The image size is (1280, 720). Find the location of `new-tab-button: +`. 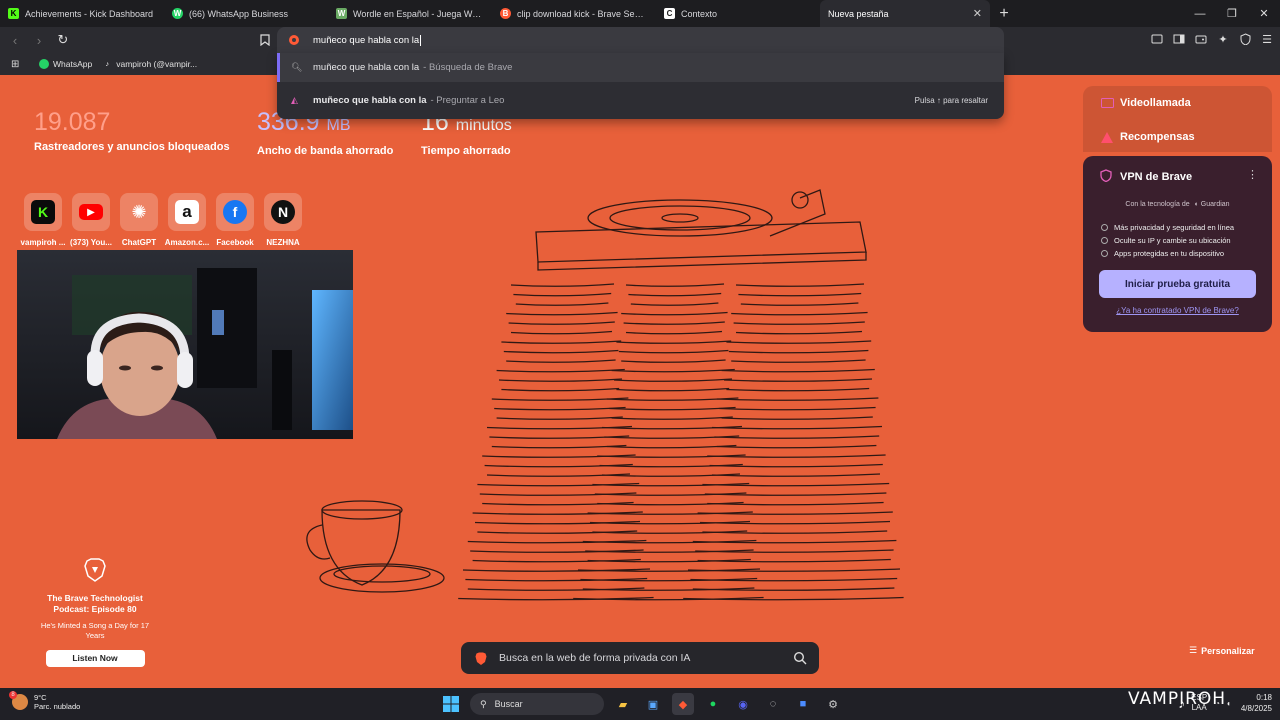

new-tab-button: + is located at coordinates (1004, 14).